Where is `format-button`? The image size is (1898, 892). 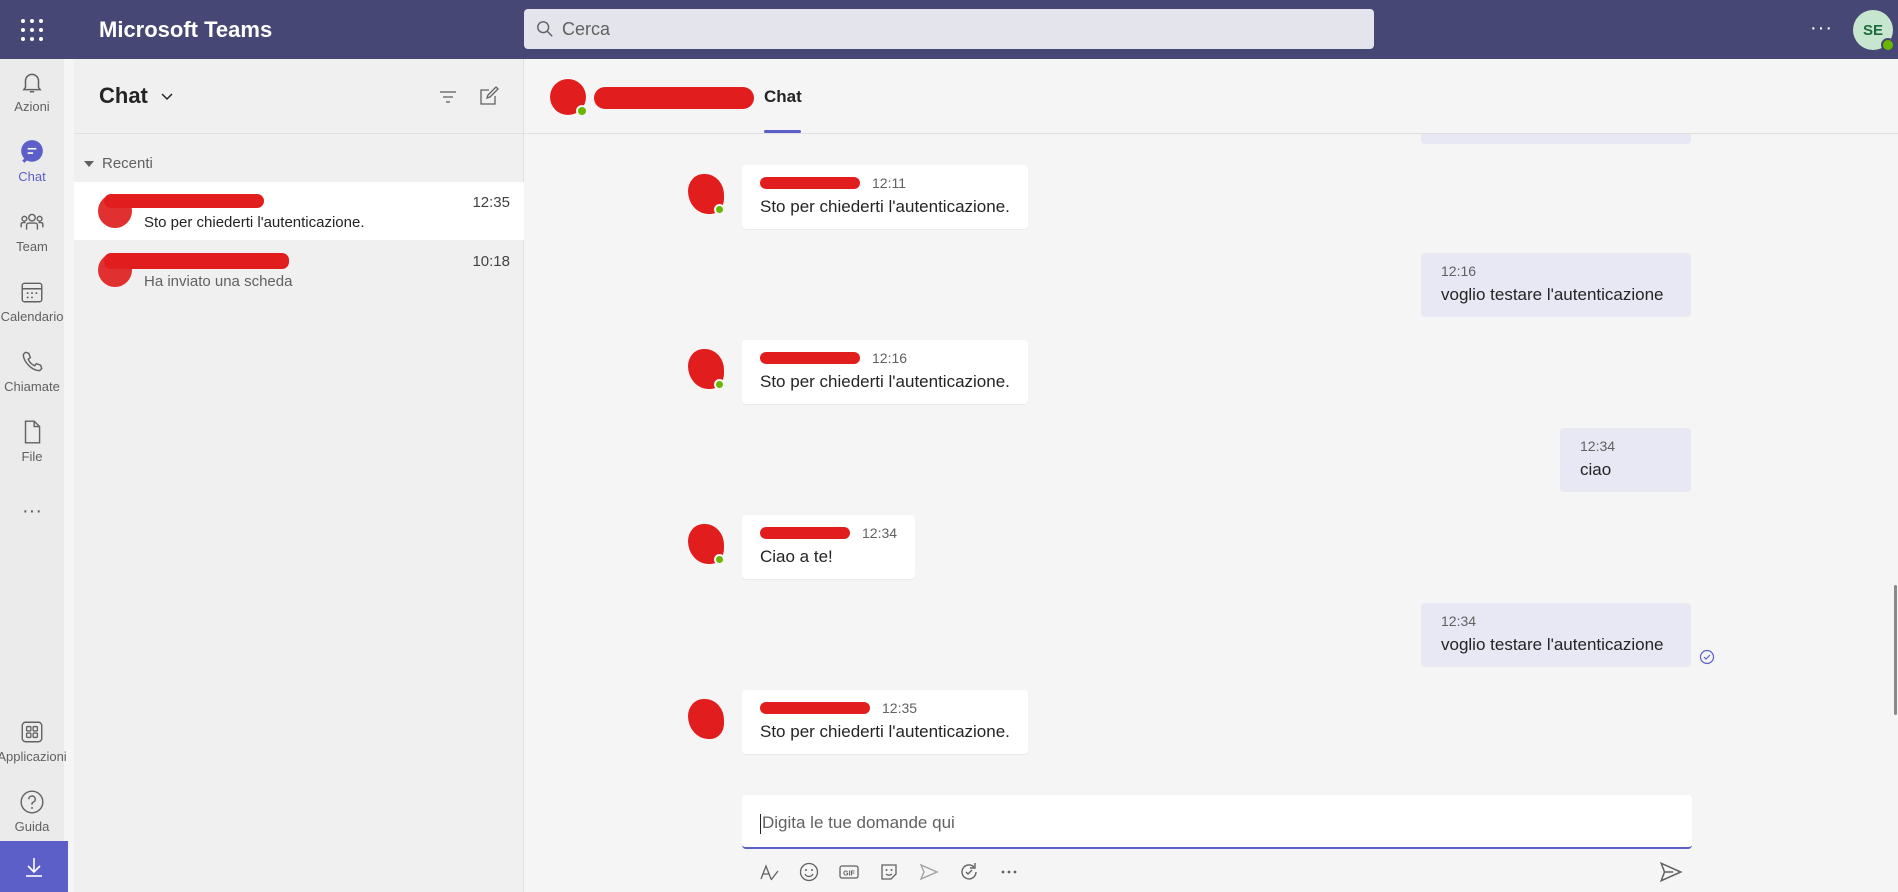
format-button is located at coordinates (769, 872).